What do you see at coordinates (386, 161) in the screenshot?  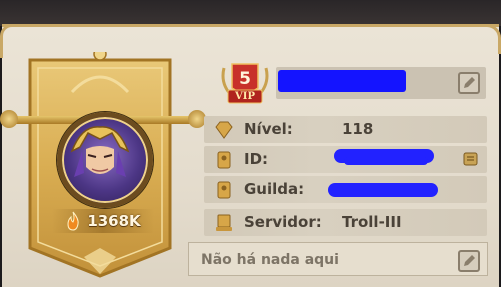 I see `redacted-id` at bounding box center [386, 161].